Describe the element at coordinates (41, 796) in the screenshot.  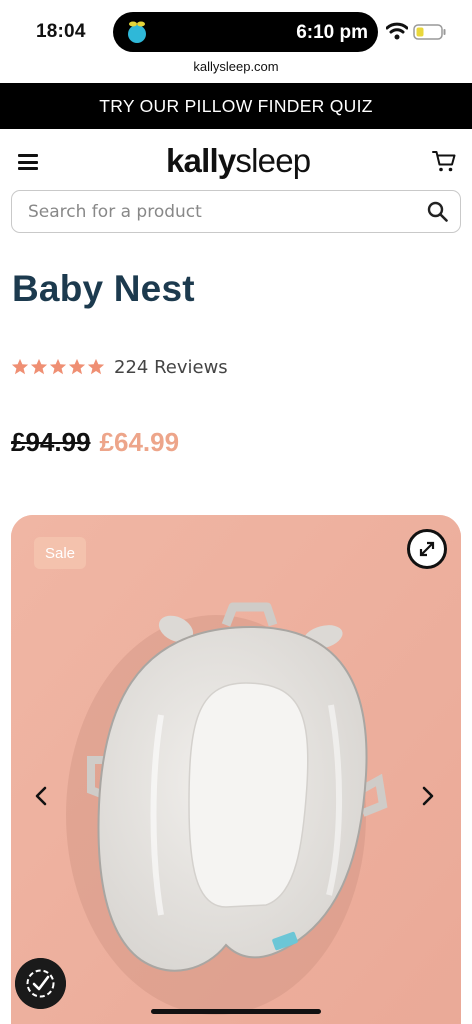
I see `chevron-left-icon` at that location.